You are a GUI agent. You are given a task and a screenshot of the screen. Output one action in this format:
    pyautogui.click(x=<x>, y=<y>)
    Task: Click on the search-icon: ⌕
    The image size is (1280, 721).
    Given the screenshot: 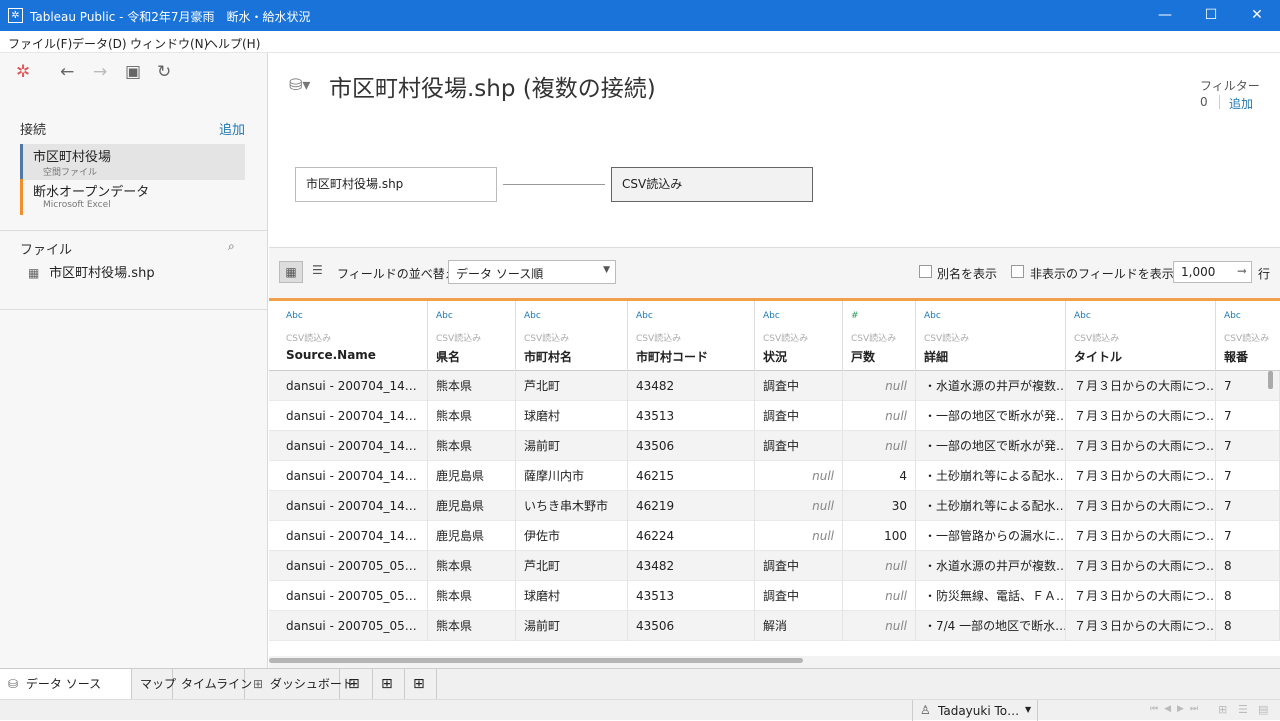 What is the action you would take?
    pyautogui.click(x=231, y=246)
    